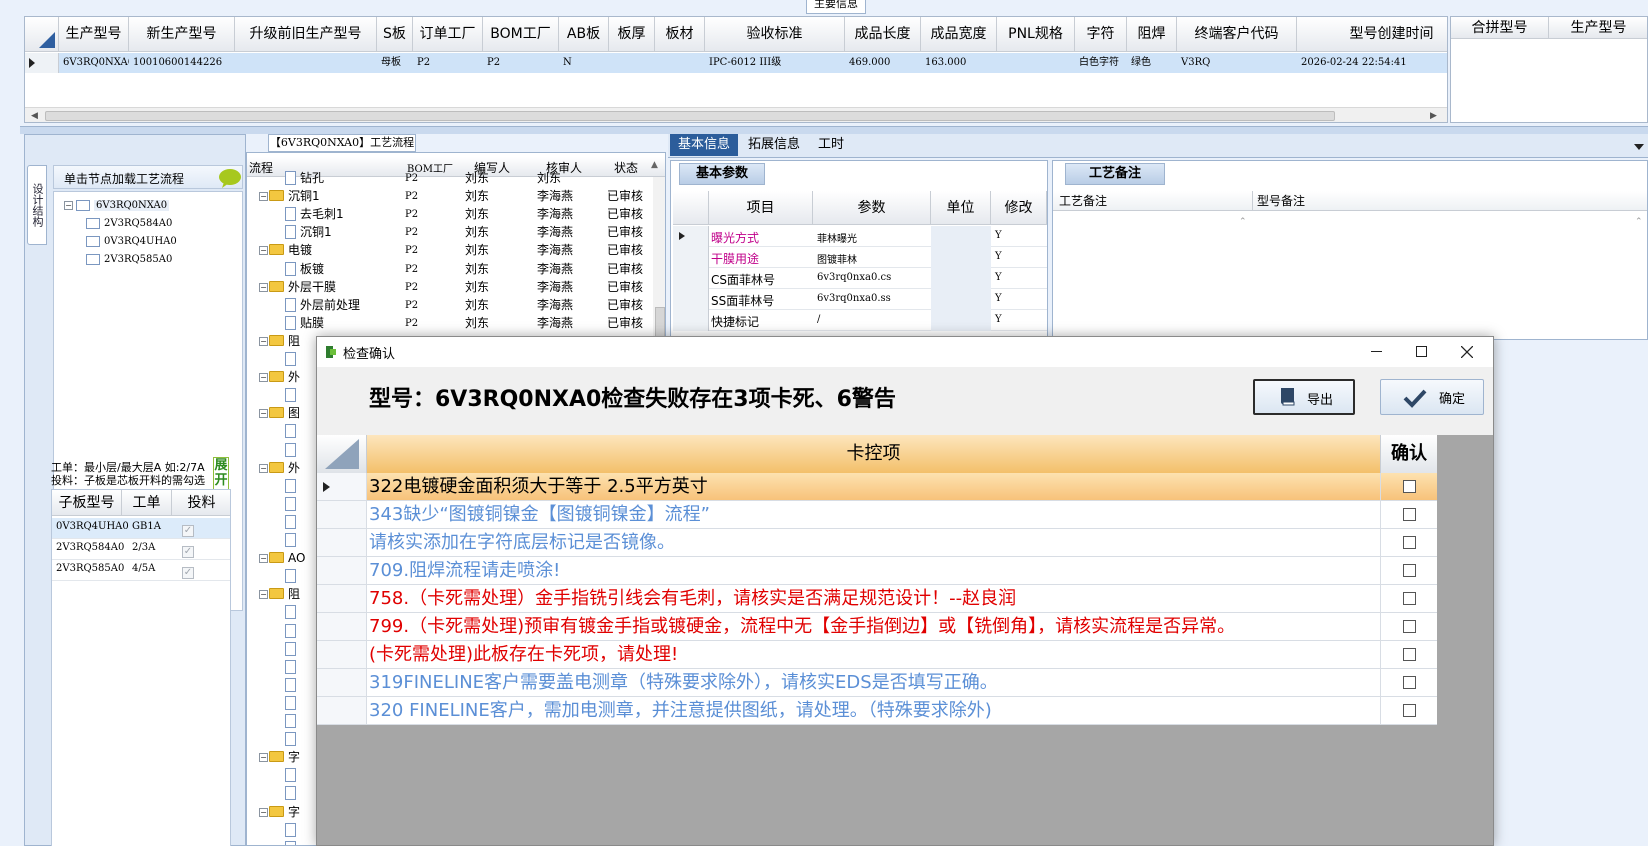 This screenshot has width=1648, height=846. What do you see at coordinates (1450, 201) in the screenshot?
I see `col-model-remarks: 型号备注` at bounding box center [1450, 201].